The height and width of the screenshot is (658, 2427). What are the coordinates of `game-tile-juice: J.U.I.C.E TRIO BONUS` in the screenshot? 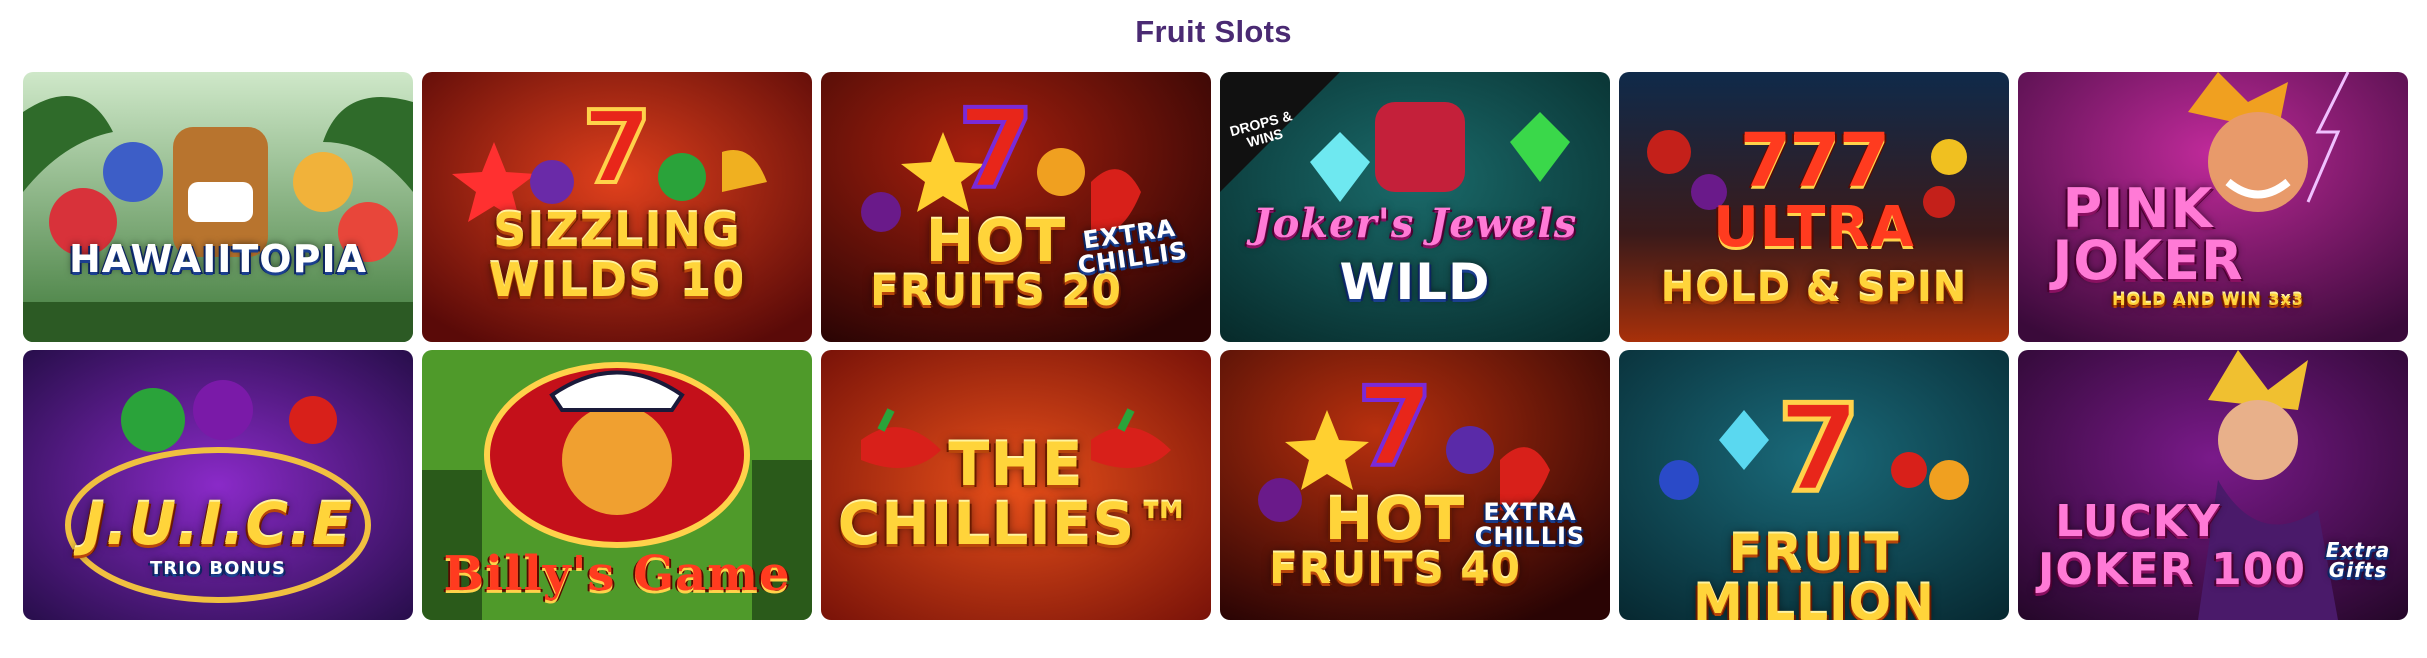 It's located at (218, 485).